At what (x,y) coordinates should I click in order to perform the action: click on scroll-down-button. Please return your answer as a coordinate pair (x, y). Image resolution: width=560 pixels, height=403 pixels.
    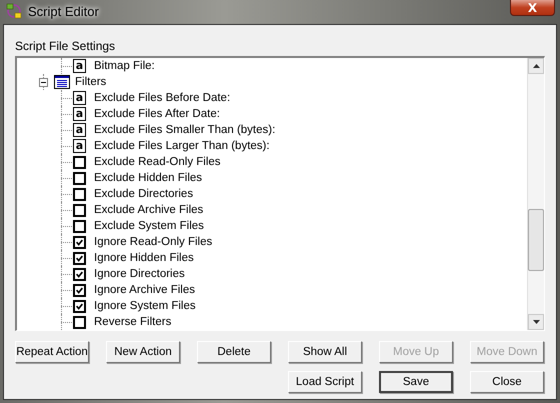
    Looking at the image, I should click on (536, 322).